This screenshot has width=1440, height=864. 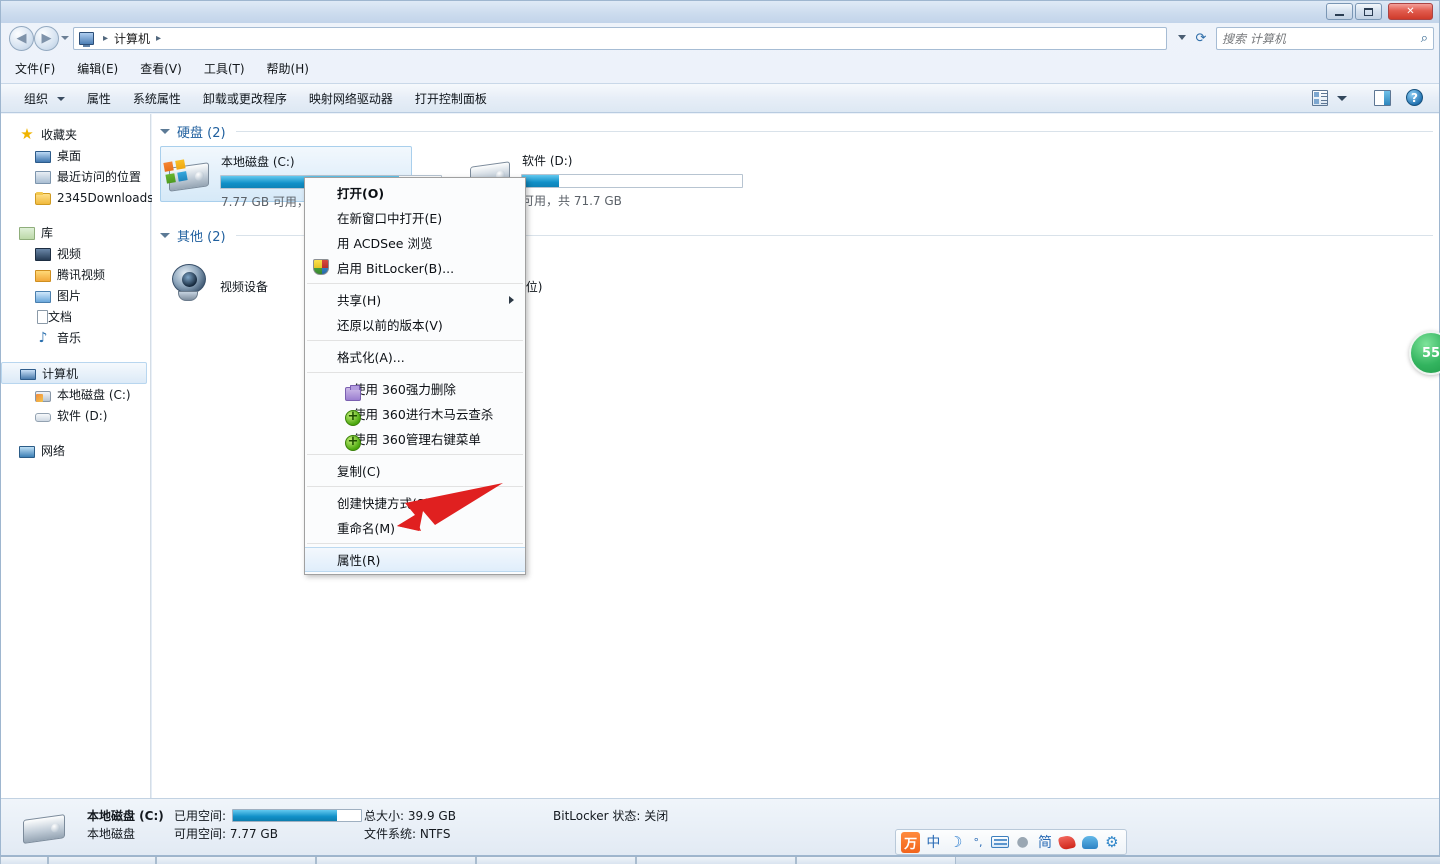 I want to click on sidebar-item-favorites: ★ 收藏夹, so click(x=75, y=134).